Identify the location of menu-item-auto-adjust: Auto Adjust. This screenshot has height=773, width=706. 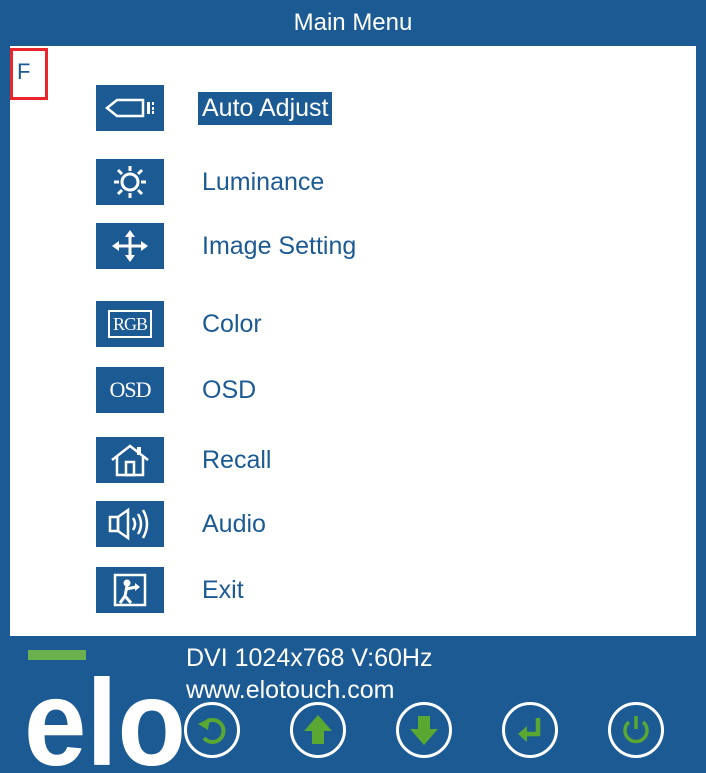
(296, 108).